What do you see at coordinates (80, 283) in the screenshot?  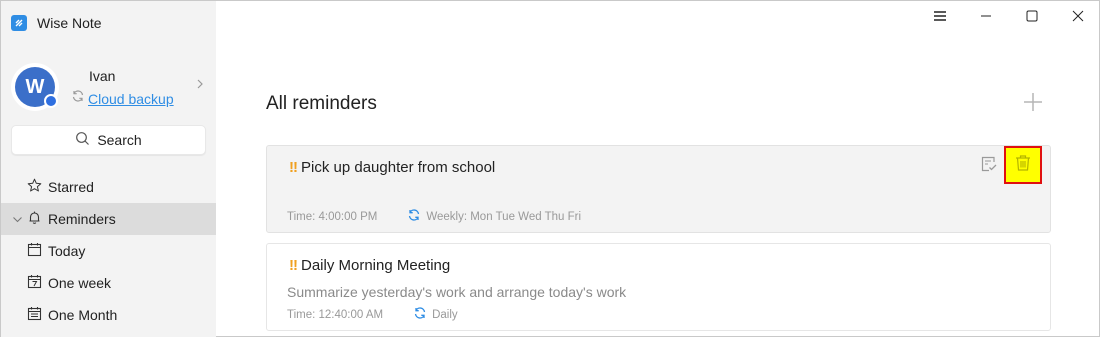 I see `sidebar-item-label: One week` at bounding box center [80, 283].